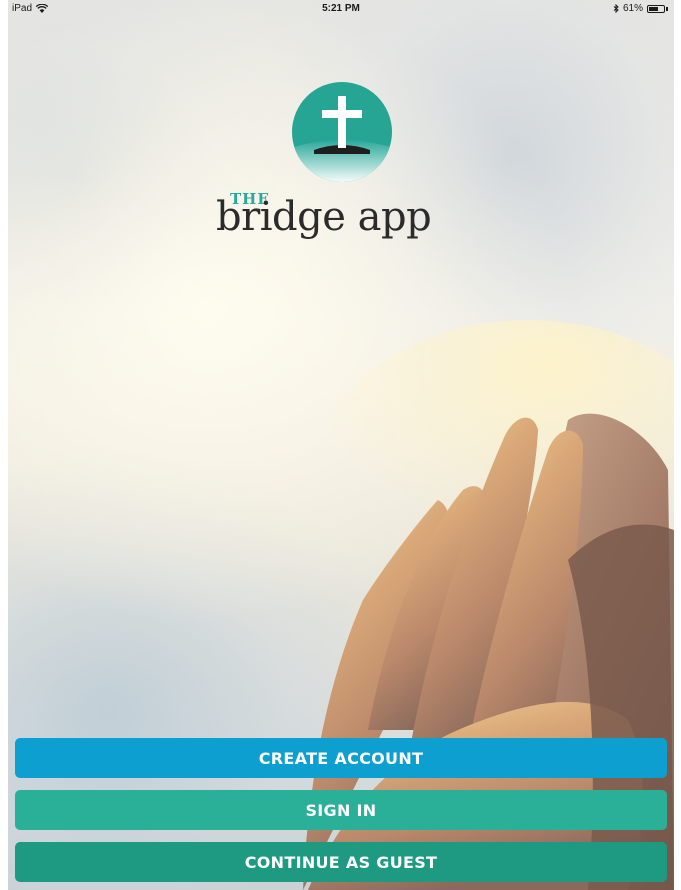 This screenshot has height=890, width=681. What do you see at coordinates (324, 217) in the screenshot?
I see `brand-name: bridge app` at bounding box center [324, 217].